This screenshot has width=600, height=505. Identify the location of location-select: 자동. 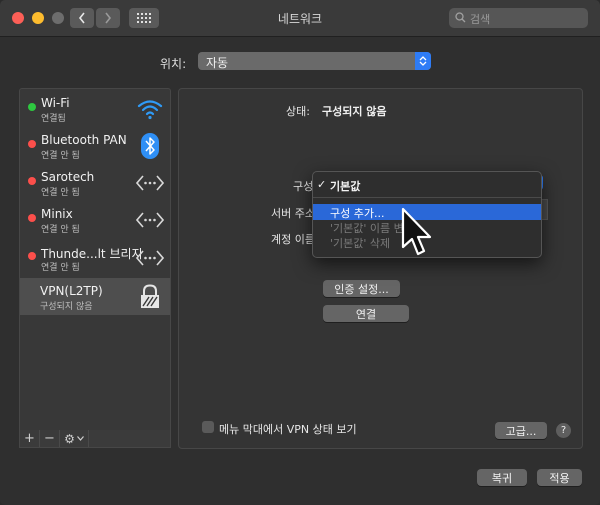
(314, 61).